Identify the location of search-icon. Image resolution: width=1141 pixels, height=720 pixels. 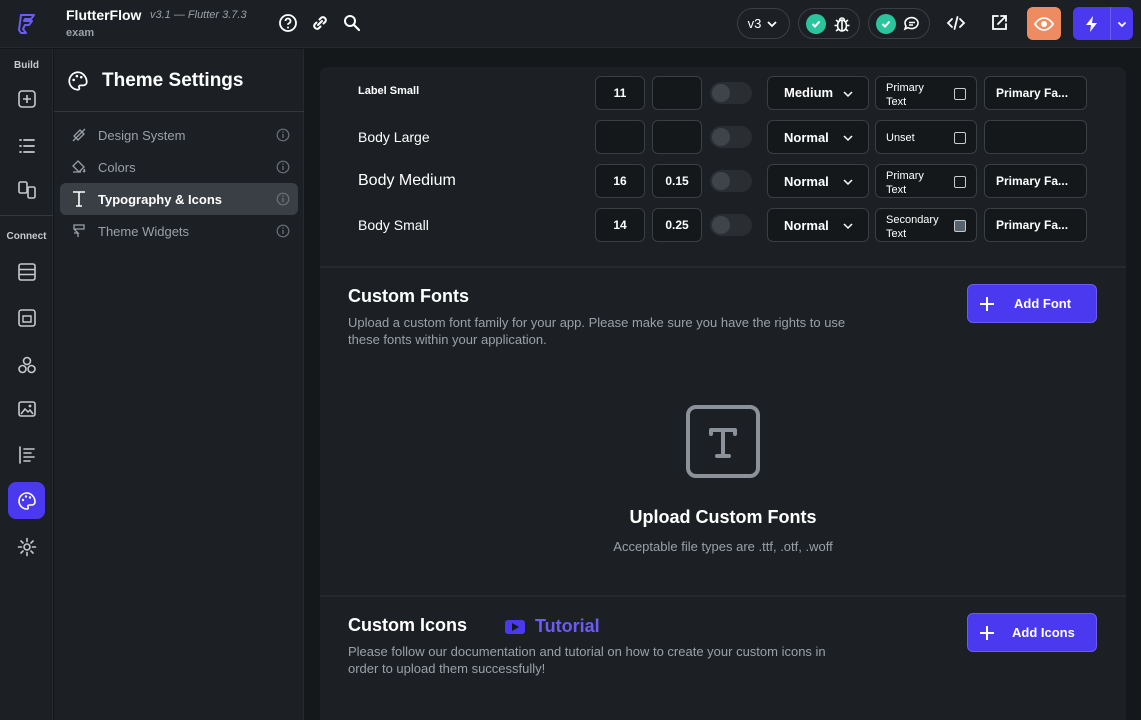
(352, 23).